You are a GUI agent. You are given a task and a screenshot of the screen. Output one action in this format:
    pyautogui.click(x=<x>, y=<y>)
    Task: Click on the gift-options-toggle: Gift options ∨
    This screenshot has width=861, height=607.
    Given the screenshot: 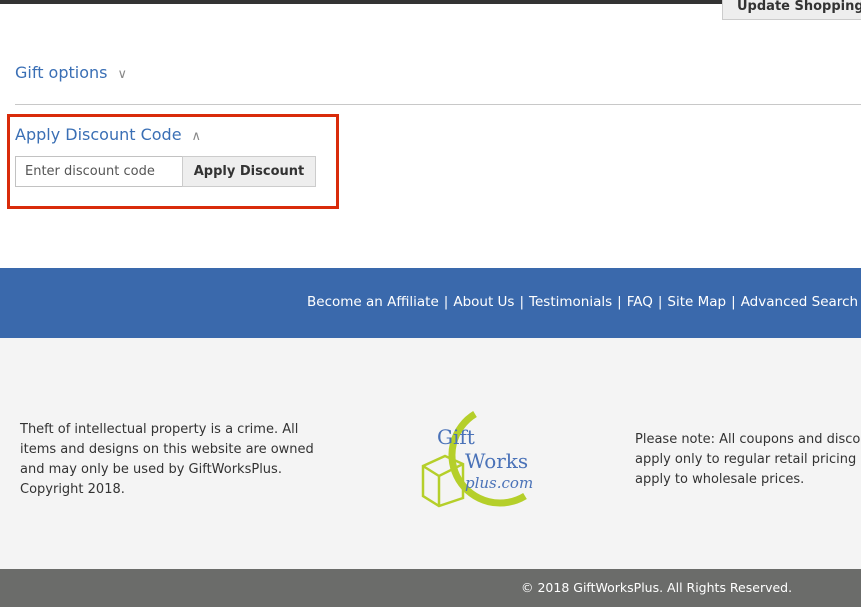 What is the action you would take?
    pyautogui.click(x=71, y=72)
    